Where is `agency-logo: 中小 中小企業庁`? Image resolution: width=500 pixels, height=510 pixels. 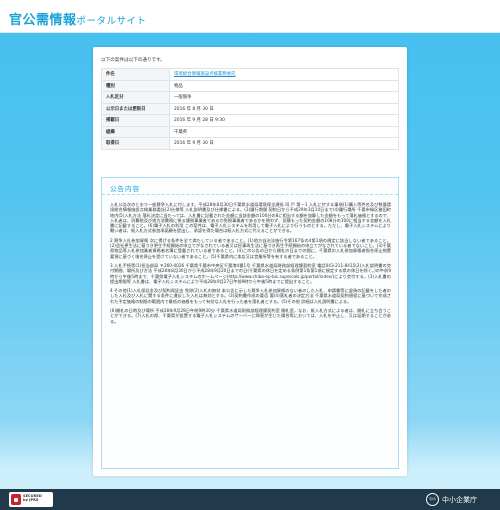
agency-logo: 中小 中小企業庁 is located at coordinates (459, 499).